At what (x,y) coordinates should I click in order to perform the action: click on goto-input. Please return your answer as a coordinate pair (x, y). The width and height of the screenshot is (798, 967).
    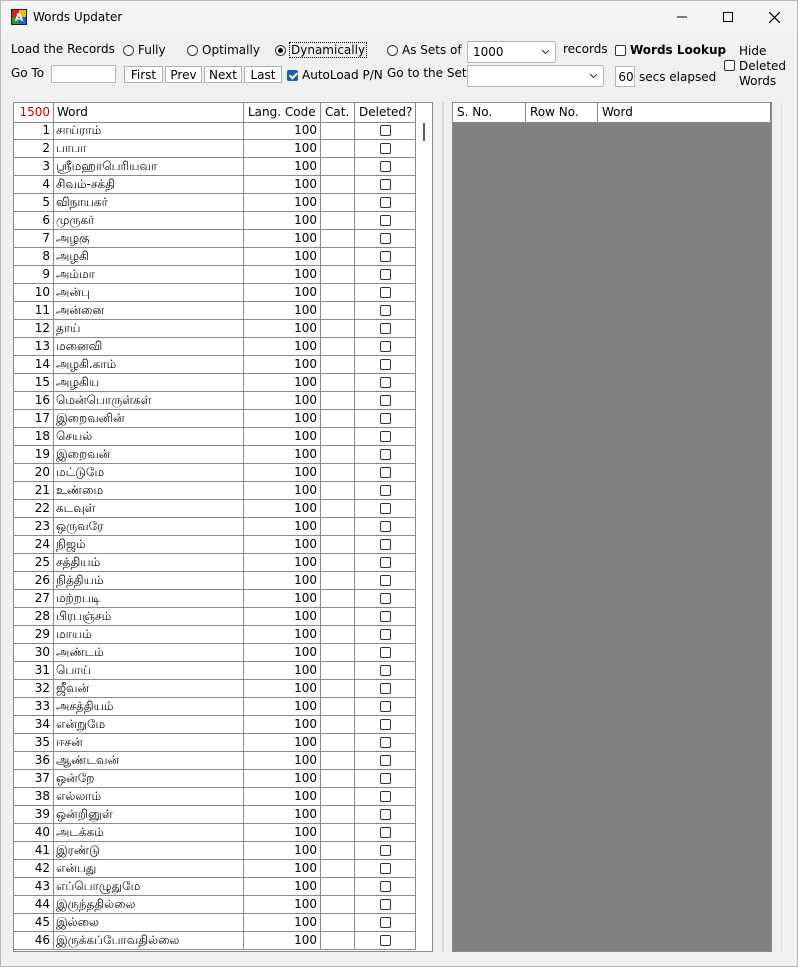
    Looking at the image, I should click on (83, 74).